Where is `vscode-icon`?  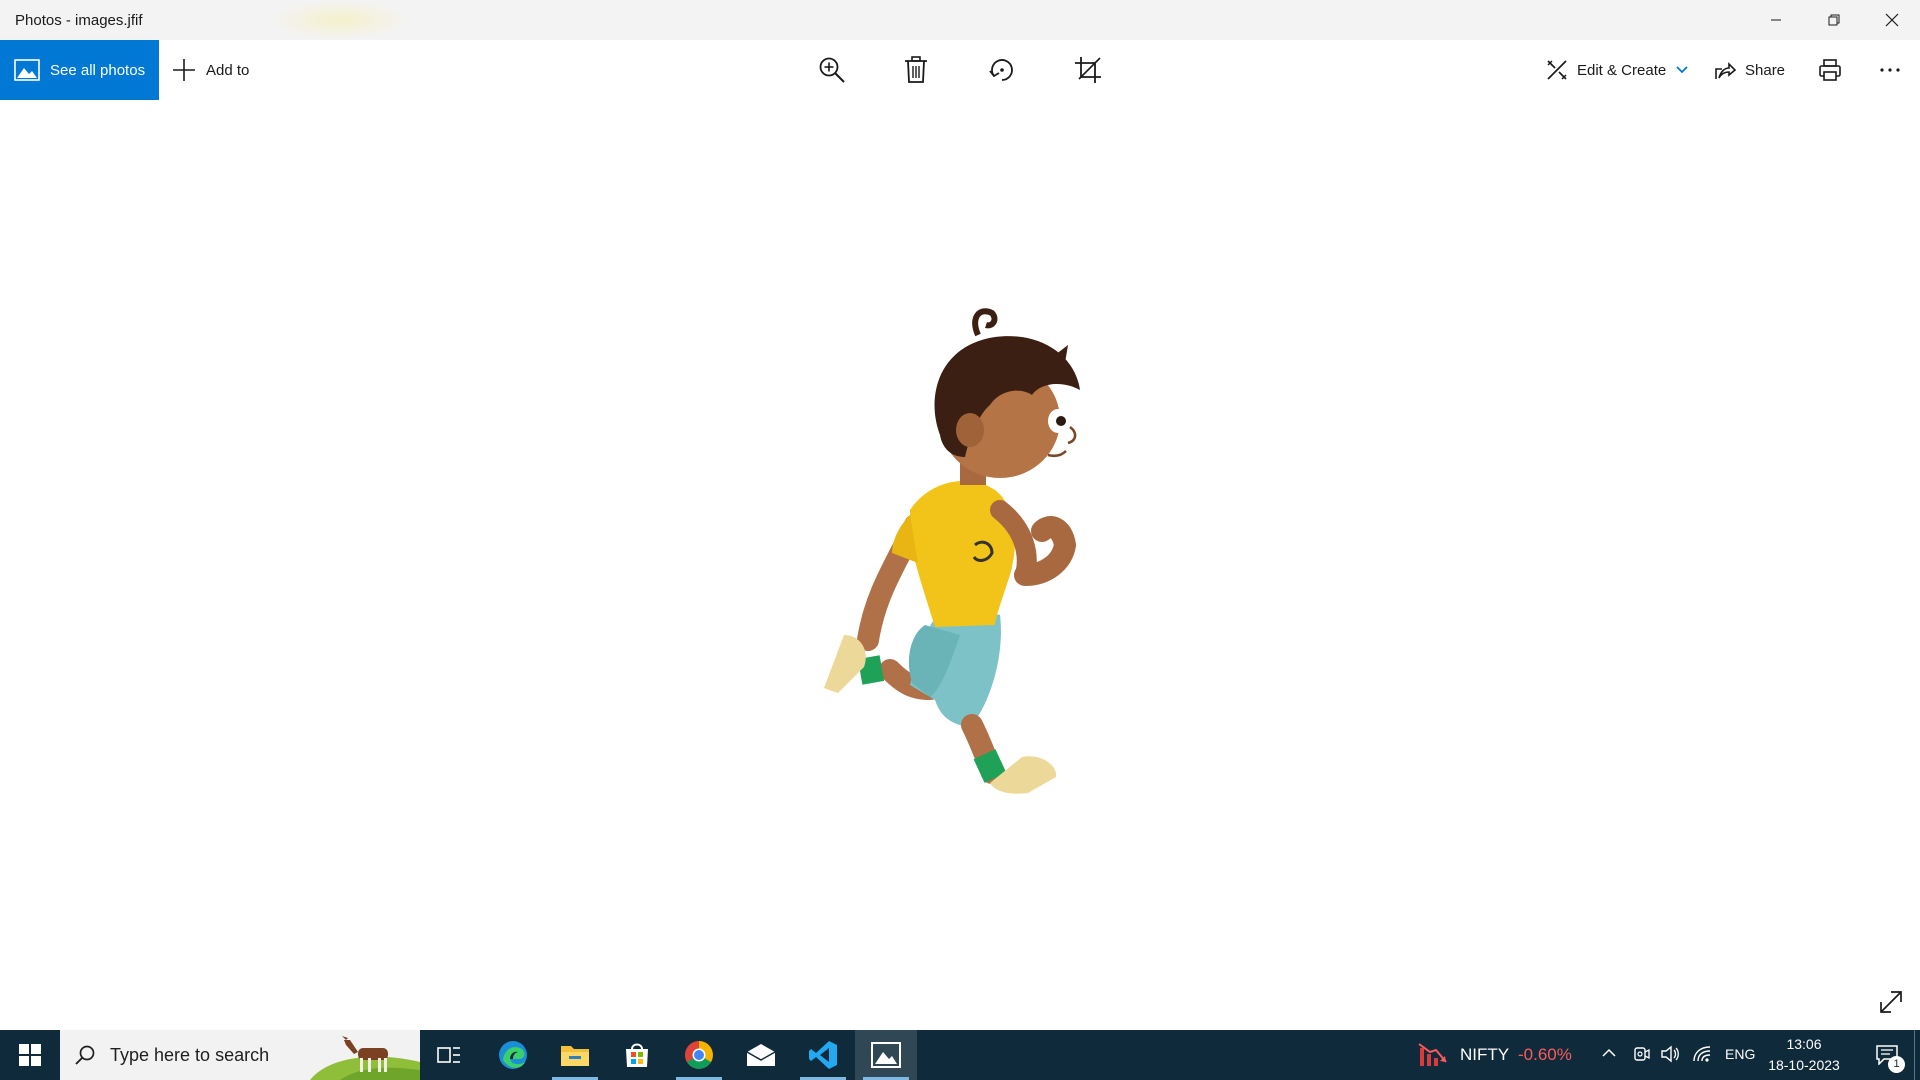
vscode-icon is located at coordinates (823, 1055).